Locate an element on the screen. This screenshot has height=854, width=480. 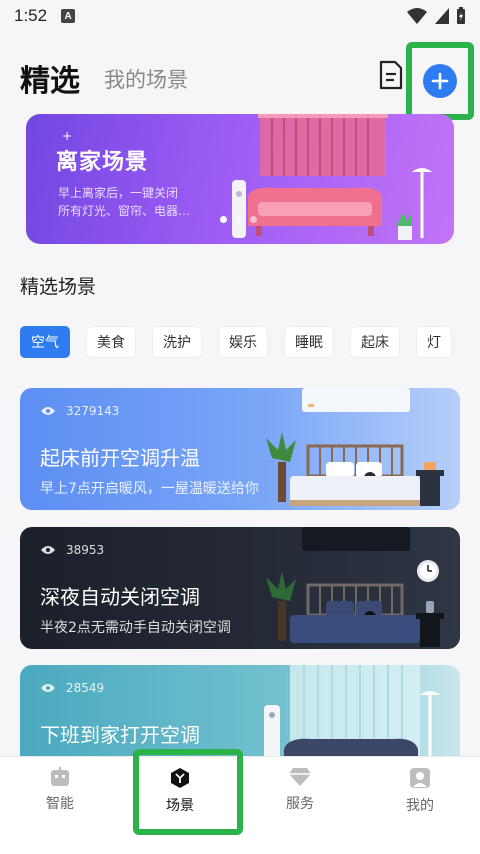
view-count: 38953 is located at coordinates (72, 550).